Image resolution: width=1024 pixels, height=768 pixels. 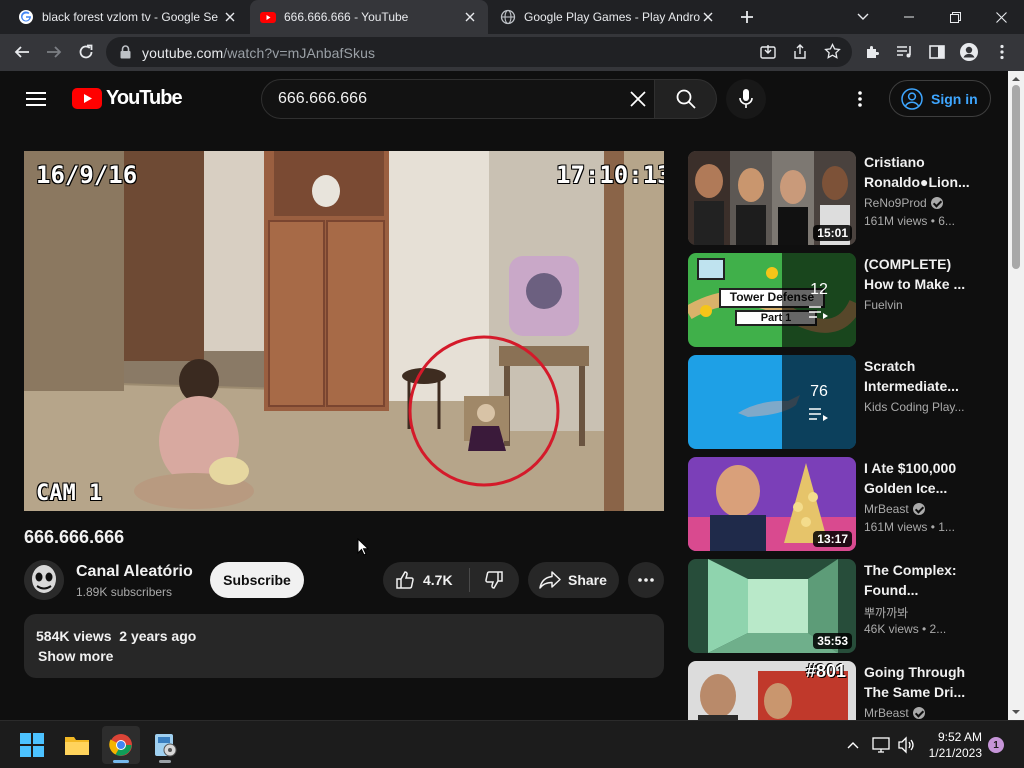 What do you see at coordinates (512, 744) in the screenshot?
I see `windows-taskbar: 9:52 AM 1/21/2023 1` at bounding box center [512, 744].